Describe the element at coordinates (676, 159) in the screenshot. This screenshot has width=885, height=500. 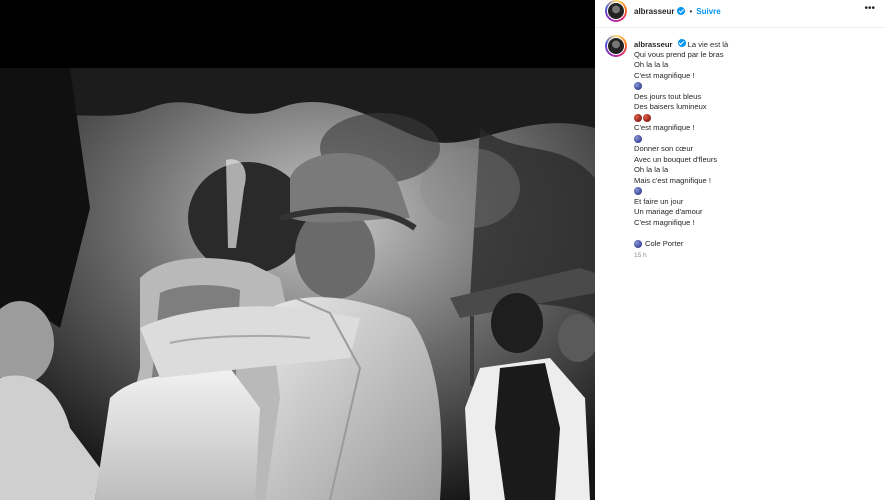
I see `caption-line: Avec un bouquet d'fleurs` at that location.